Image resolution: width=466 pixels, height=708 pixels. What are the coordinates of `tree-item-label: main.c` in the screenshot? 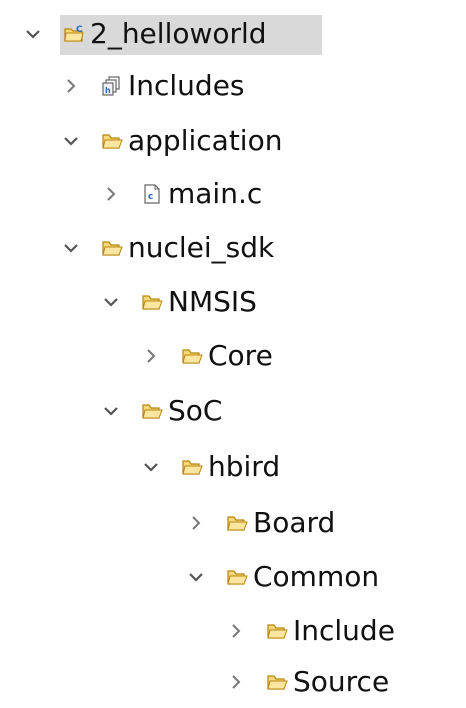 It's located at (215, 193).